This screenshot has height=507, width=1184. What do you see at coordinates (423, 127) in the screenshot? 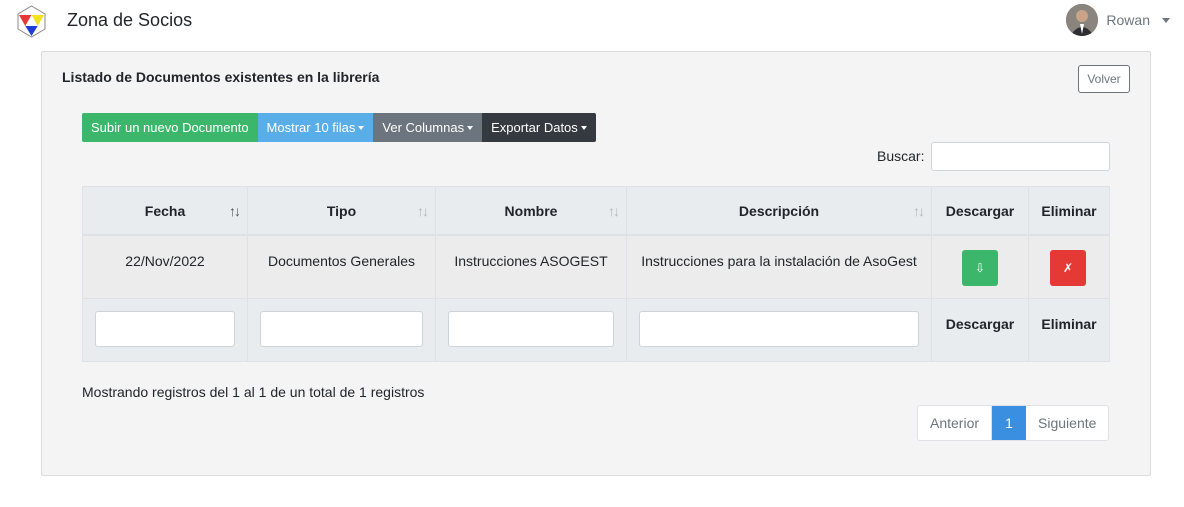
I see `columns-label: Ver Columnas` at bounding box center [423, 127].